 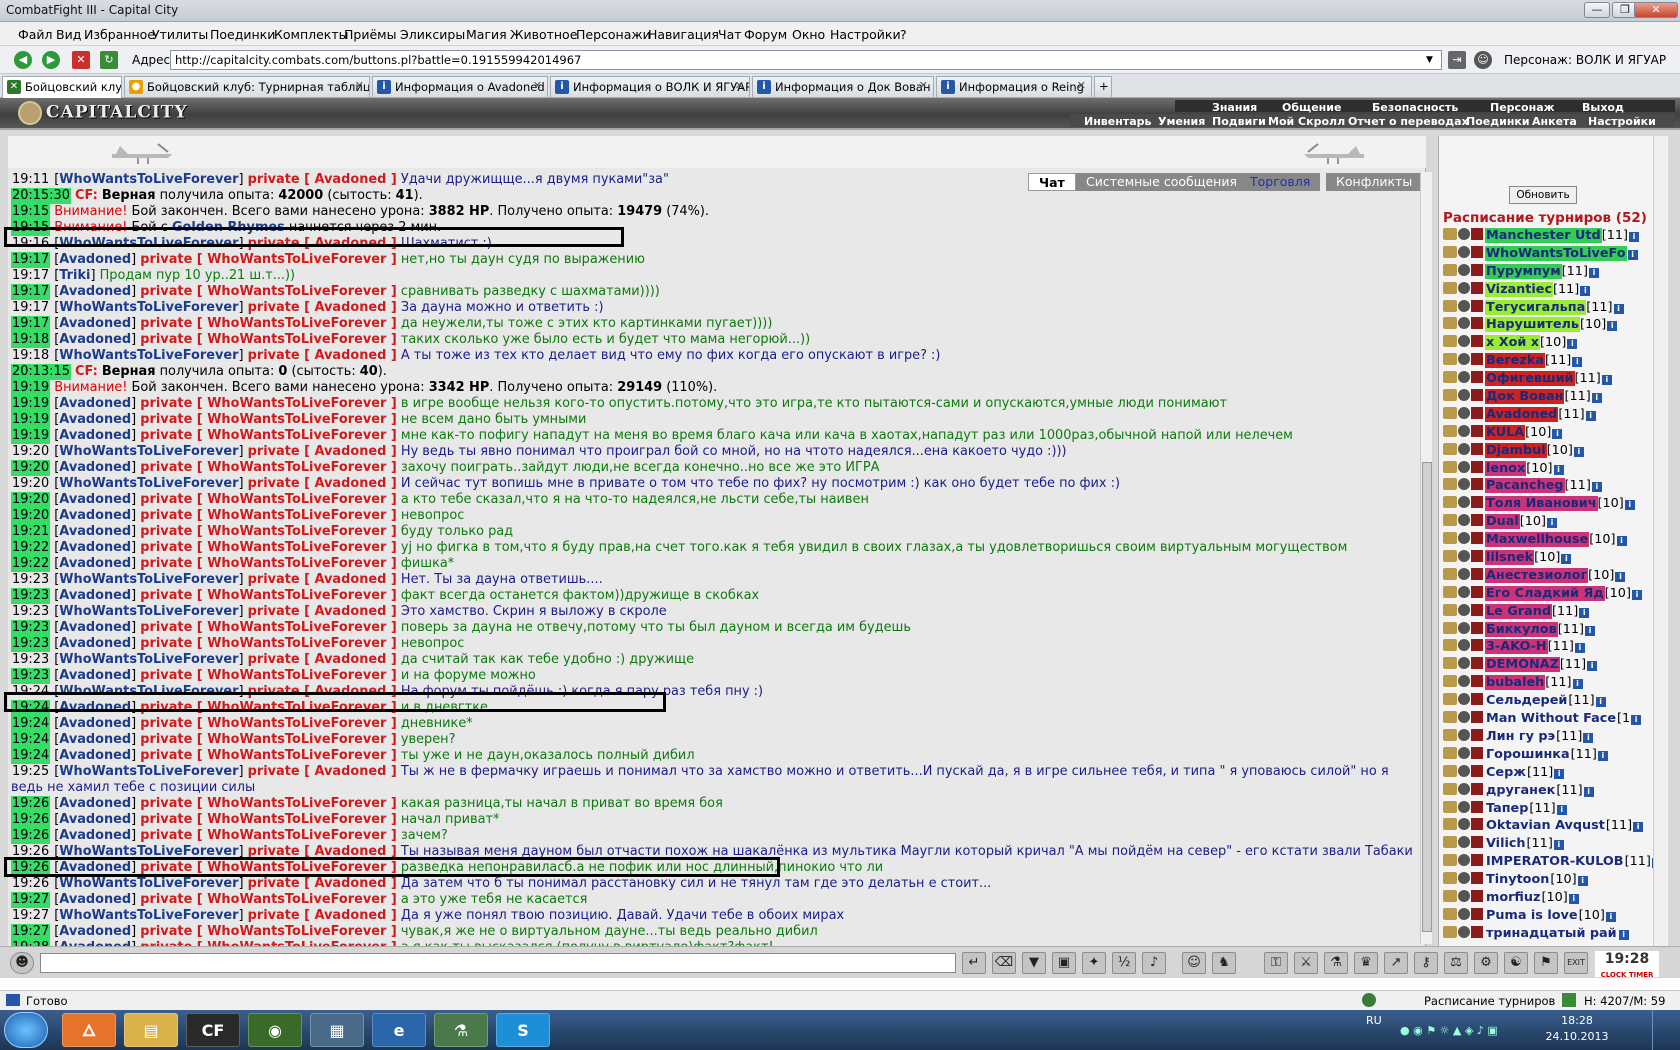 What do you see at coordinates (1532, 915) in the screenshot?
I see `player-name: Puma is love` at bounding box center [1532, 915].